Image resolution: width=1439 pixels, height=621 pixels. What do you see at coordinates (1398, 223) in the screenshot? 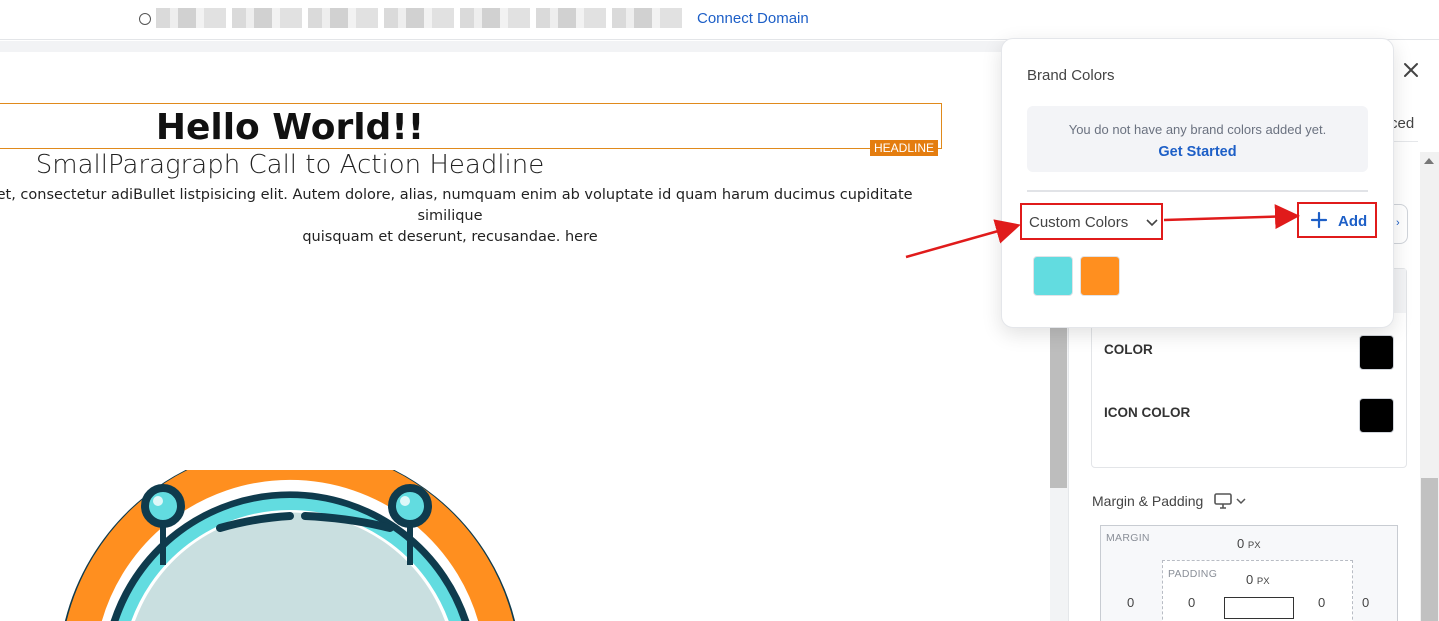
I see `chevron-right-icon: ›` at bounding box center [1398, 223].